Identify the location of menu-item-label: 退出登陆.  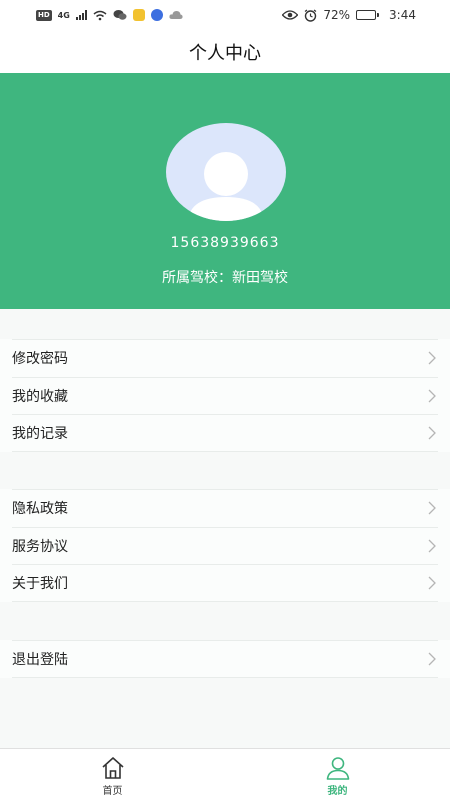
(40, 659).